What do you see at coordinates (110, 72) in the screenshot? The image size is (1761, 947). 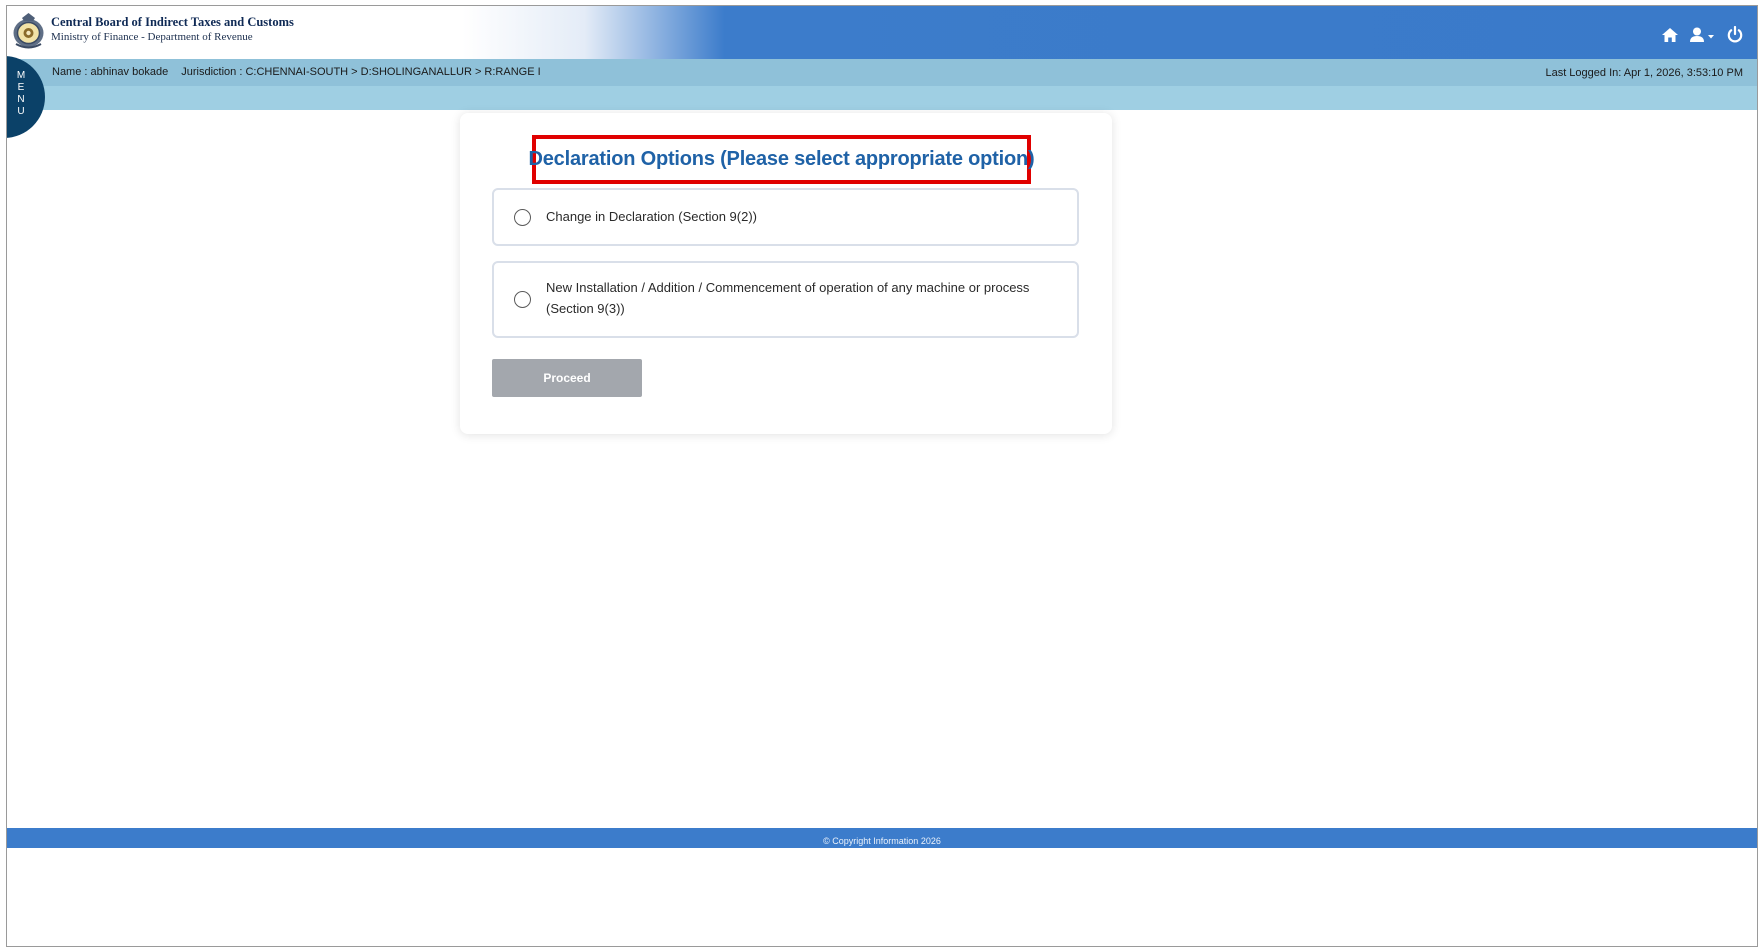 I see `user-name: Name : abhinav bokade` at bounding box center [110, 72].